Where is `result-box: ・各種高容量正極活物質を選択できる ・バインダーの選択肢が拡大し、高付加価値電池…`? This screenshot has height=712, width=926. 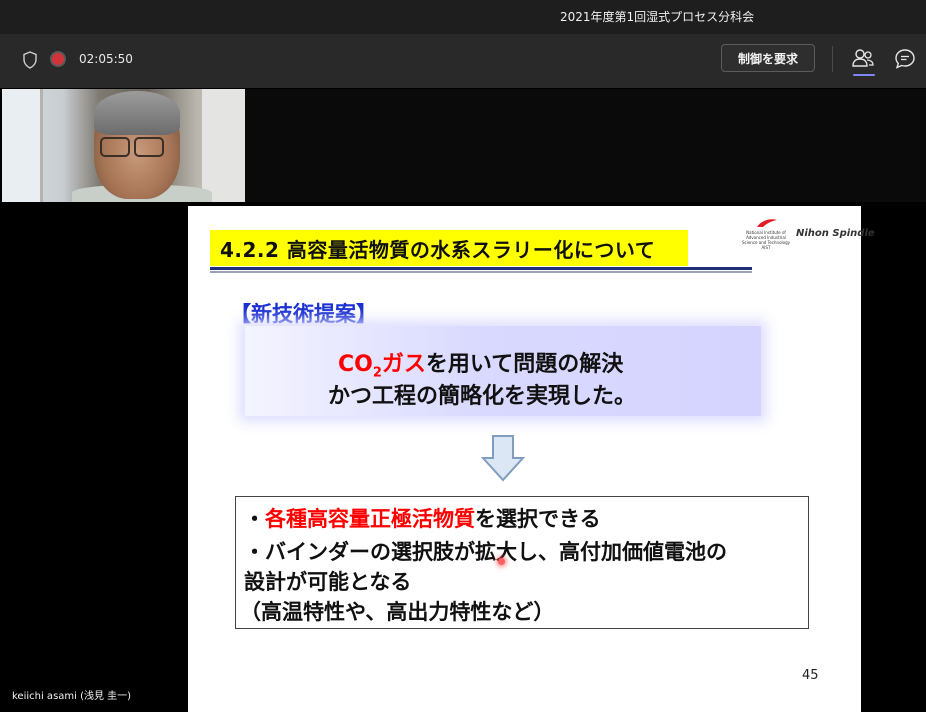 result-box: ・各種高容量正極活物質を選択できる ・バインダーの選択肢が拡大し、高付加価値電池… is located at coordinates (522, 562).